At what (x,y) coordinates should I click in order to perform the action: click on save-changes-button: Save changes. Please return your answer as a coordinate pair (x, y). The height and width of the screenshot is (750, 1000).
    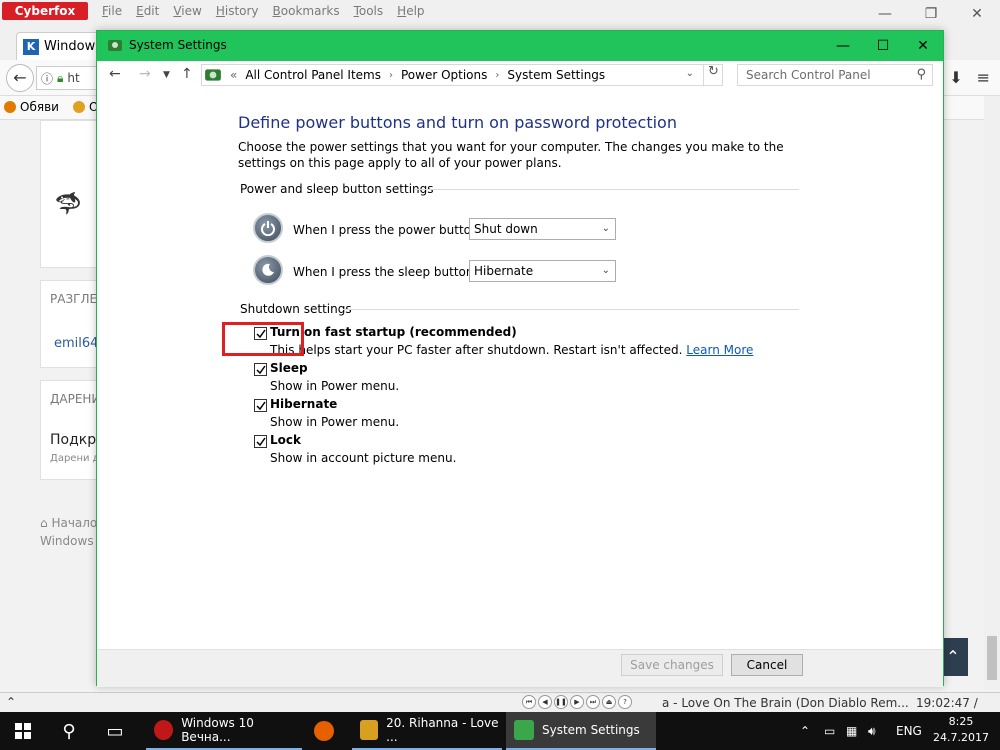
    Looking at the image, I should click on (672, 665).